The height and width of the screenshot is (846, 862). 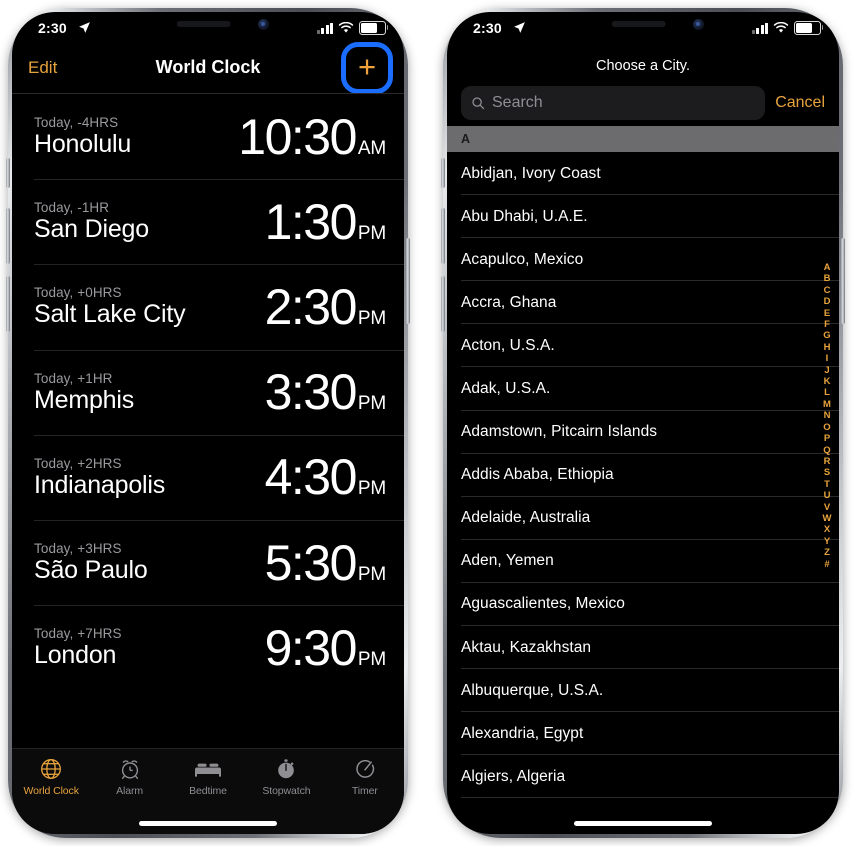 What do you see at coordinates (827, 529) in the screenshot?
I see `index-letter: X` at bounding box center [827, 529].